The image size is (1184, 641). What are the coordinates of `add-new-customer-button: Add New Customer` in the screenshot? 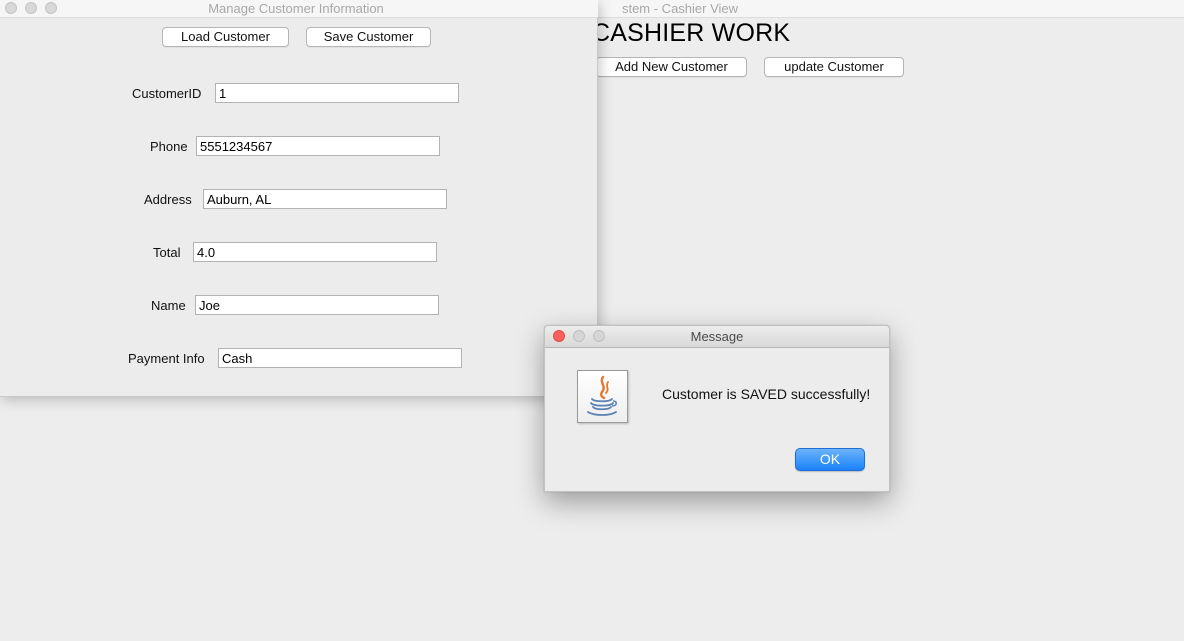 It's located at (671, 67).